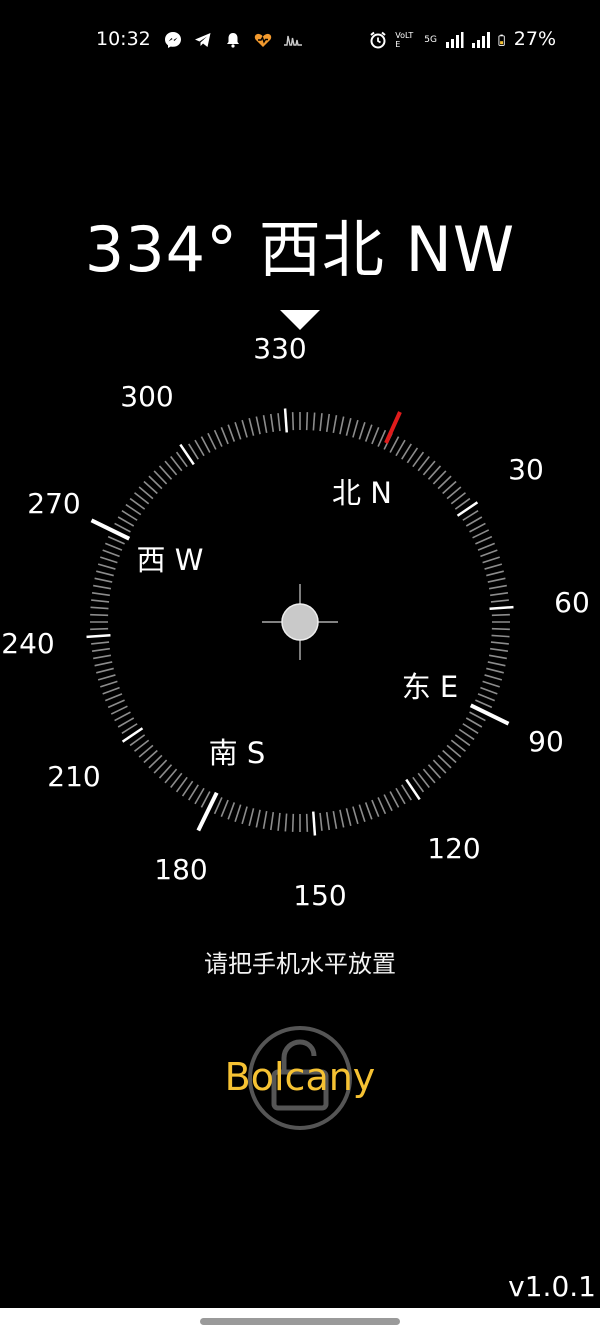 The height and width of the screenshot is (1336, 600). Describe the element at coordinates (173, 40) in the screenshot. I see `messenger-icon` at that location.